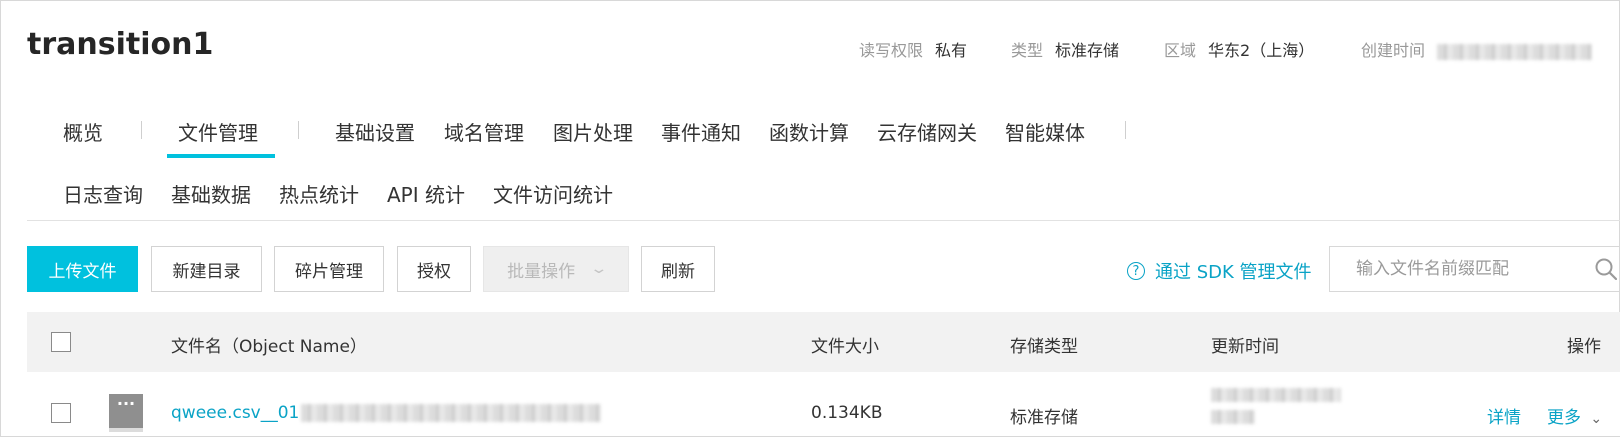  I want to click on tab-function-compute: 函数计算, so click(809, 131).